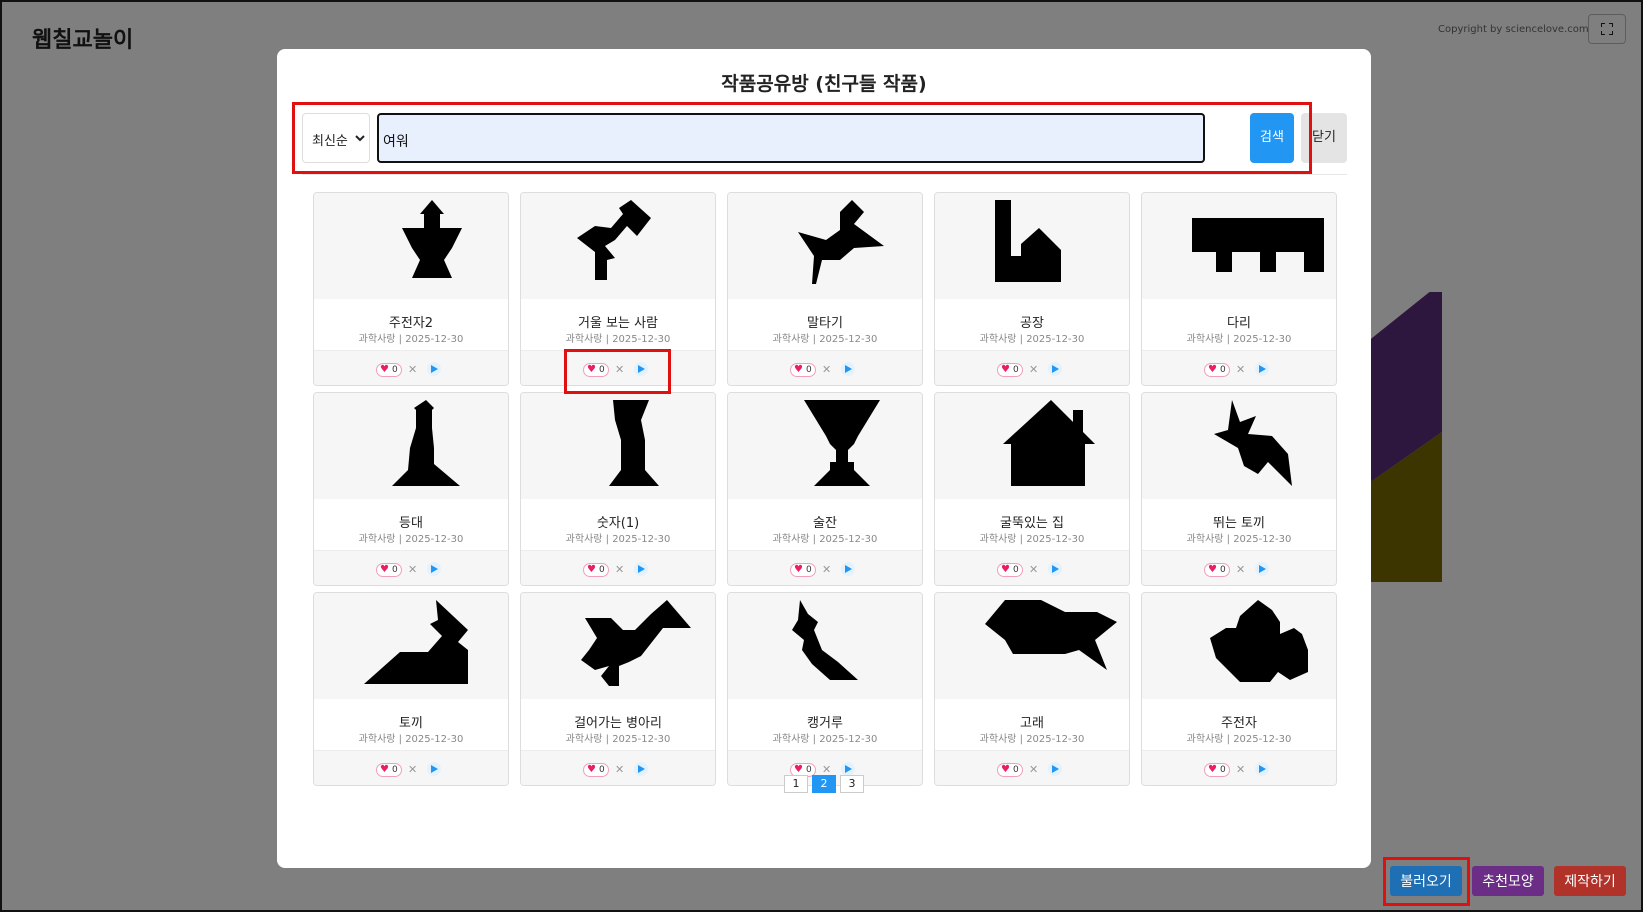  What do you see at coordinates (1508, 881) in the screenshot?
I see `recommend-shapes-button: 추천모양` at bounding box center [1508, 881].